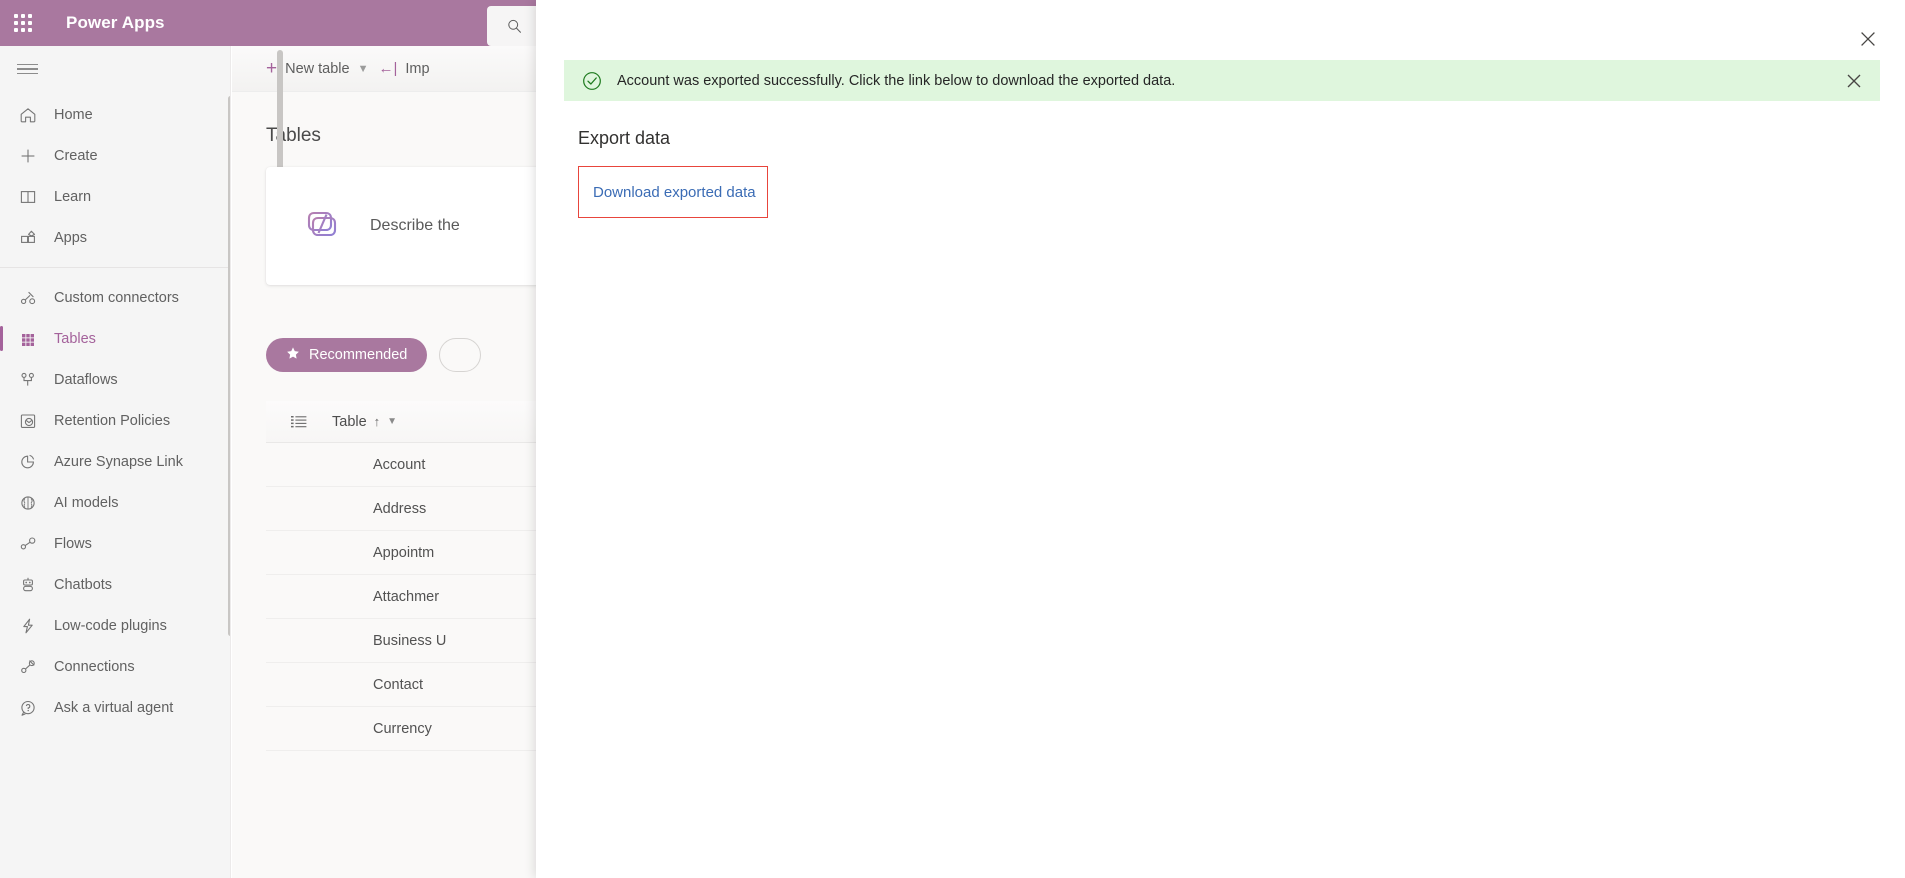 The height and width of the screenshot is (878, 1905). What do you see at coordinates (28, 626) in the screenshot?
I see `lightning-plug-icon` at bounding box center [28, 626].